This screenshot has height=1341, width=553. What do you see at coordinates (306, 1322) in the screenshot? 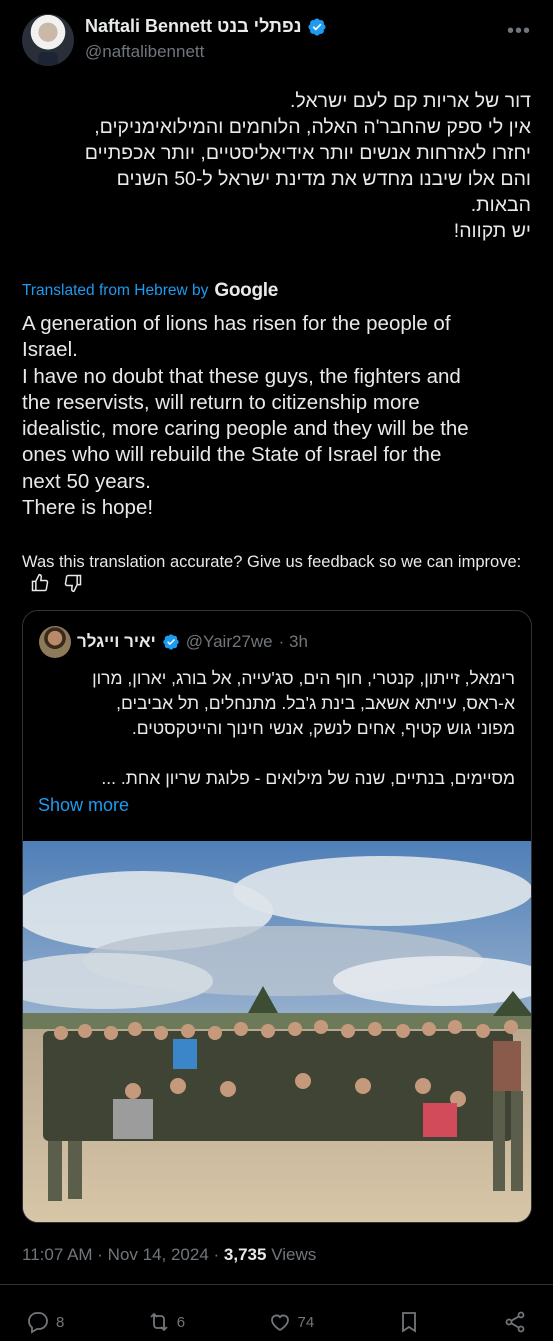
I see `like-count: 74` at bounding box center [306, 1322].